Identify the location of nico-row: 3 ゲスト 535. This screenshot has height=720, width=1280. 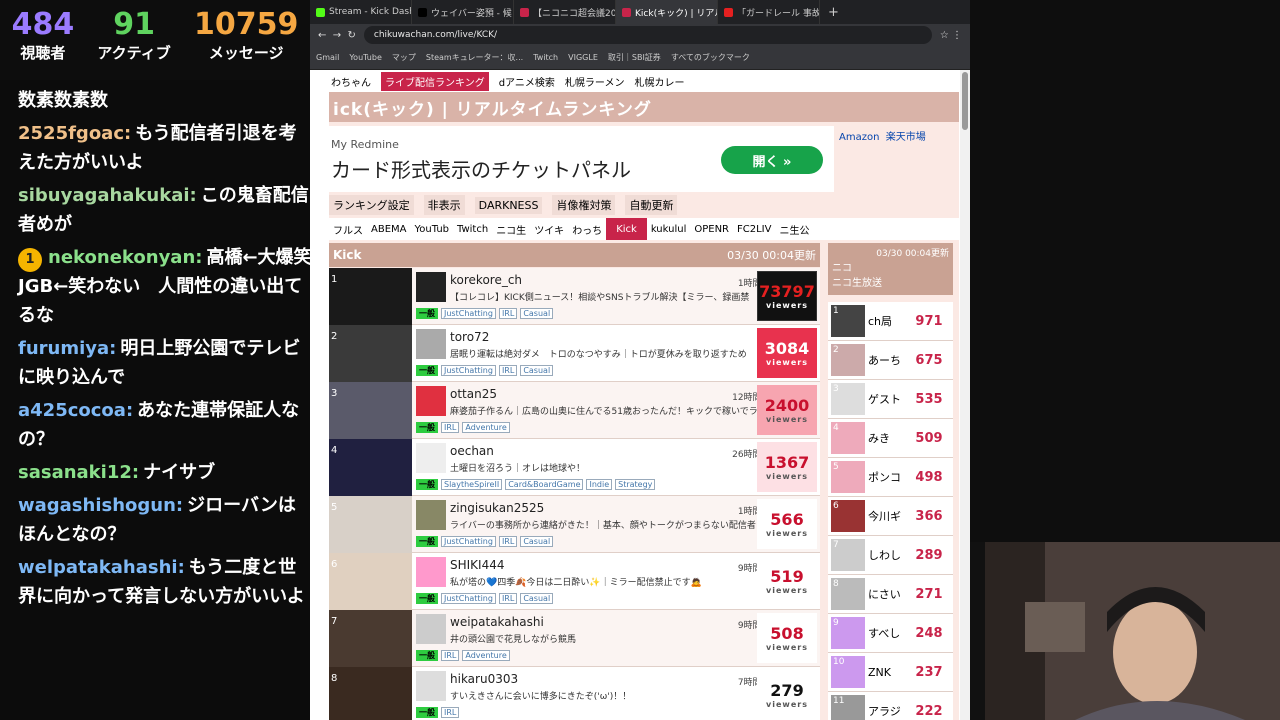
(890, 399).